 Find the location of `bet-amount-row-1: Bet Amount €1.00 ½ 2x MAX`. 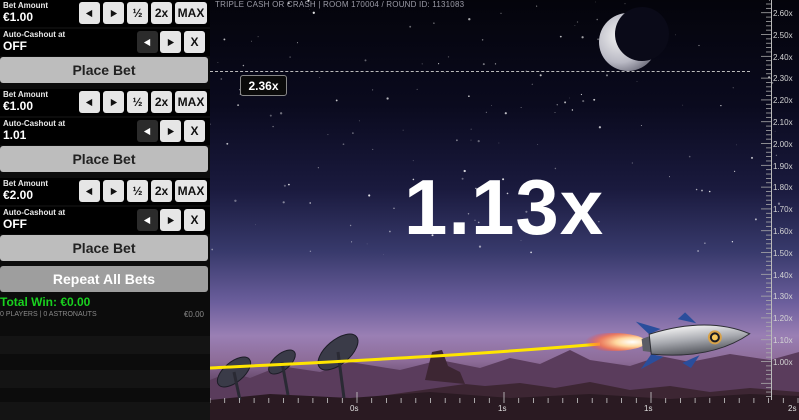

bet-amount-row-1: Bet Amount €1.00 ½ 2x MAX is located at coordinates (105, 13).